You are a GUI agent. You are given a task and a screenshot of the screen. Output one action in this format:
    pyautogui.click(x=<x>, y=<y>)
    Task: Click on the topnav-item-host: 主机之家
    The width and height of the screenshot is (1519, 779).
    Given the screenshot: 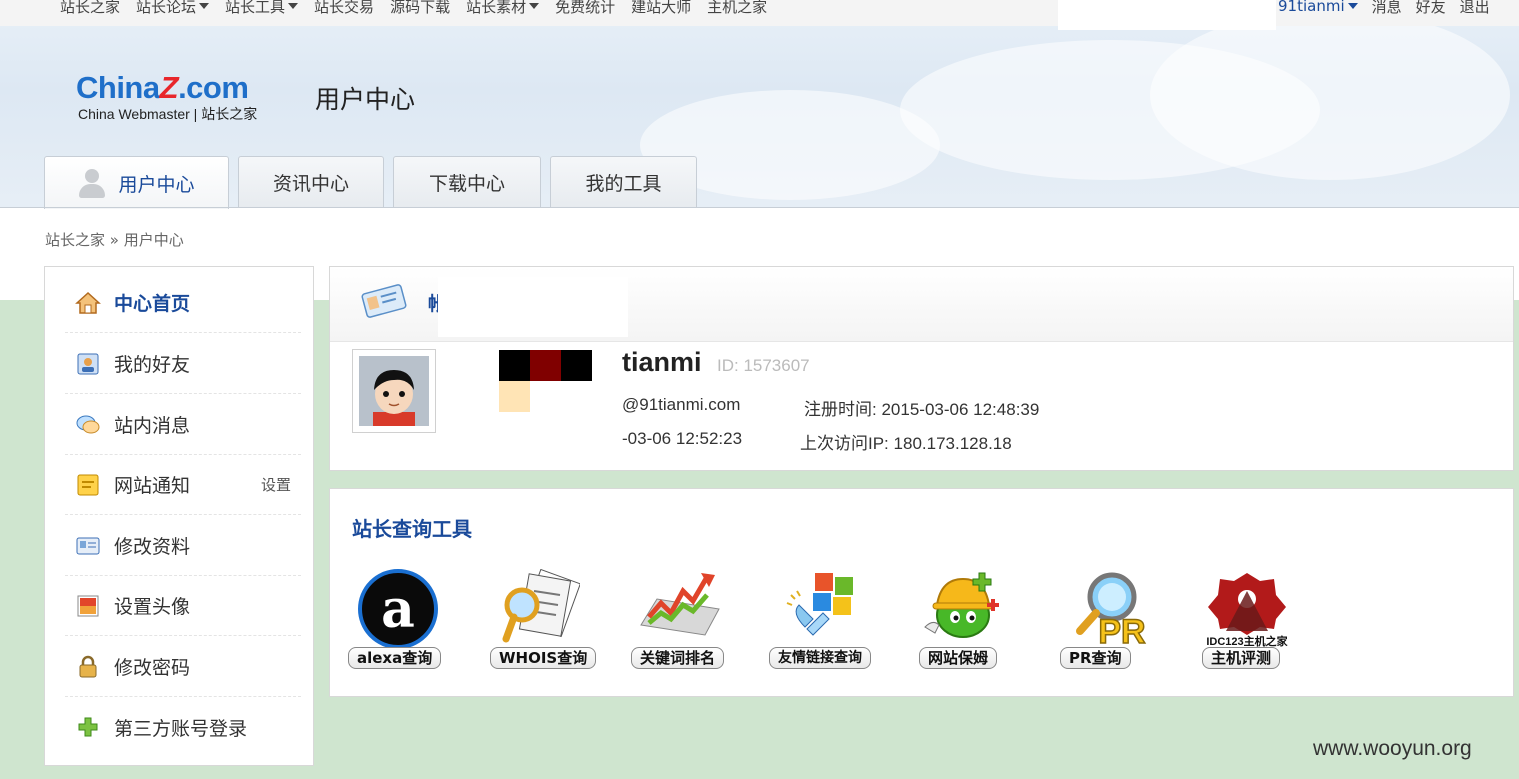 What is the action you would take?
    pyautogui.click(x=737, y=8)
    